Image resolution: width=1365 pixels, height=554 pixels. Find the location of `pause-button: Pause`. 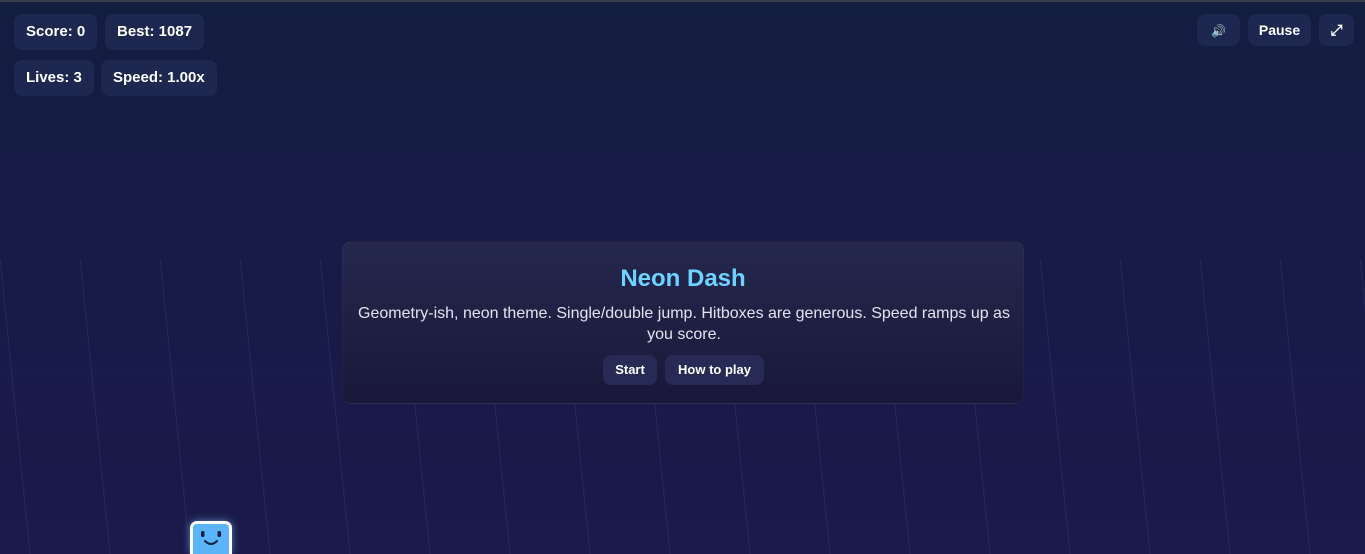

pause-button: Pause is located at coordinates (1279, 30).